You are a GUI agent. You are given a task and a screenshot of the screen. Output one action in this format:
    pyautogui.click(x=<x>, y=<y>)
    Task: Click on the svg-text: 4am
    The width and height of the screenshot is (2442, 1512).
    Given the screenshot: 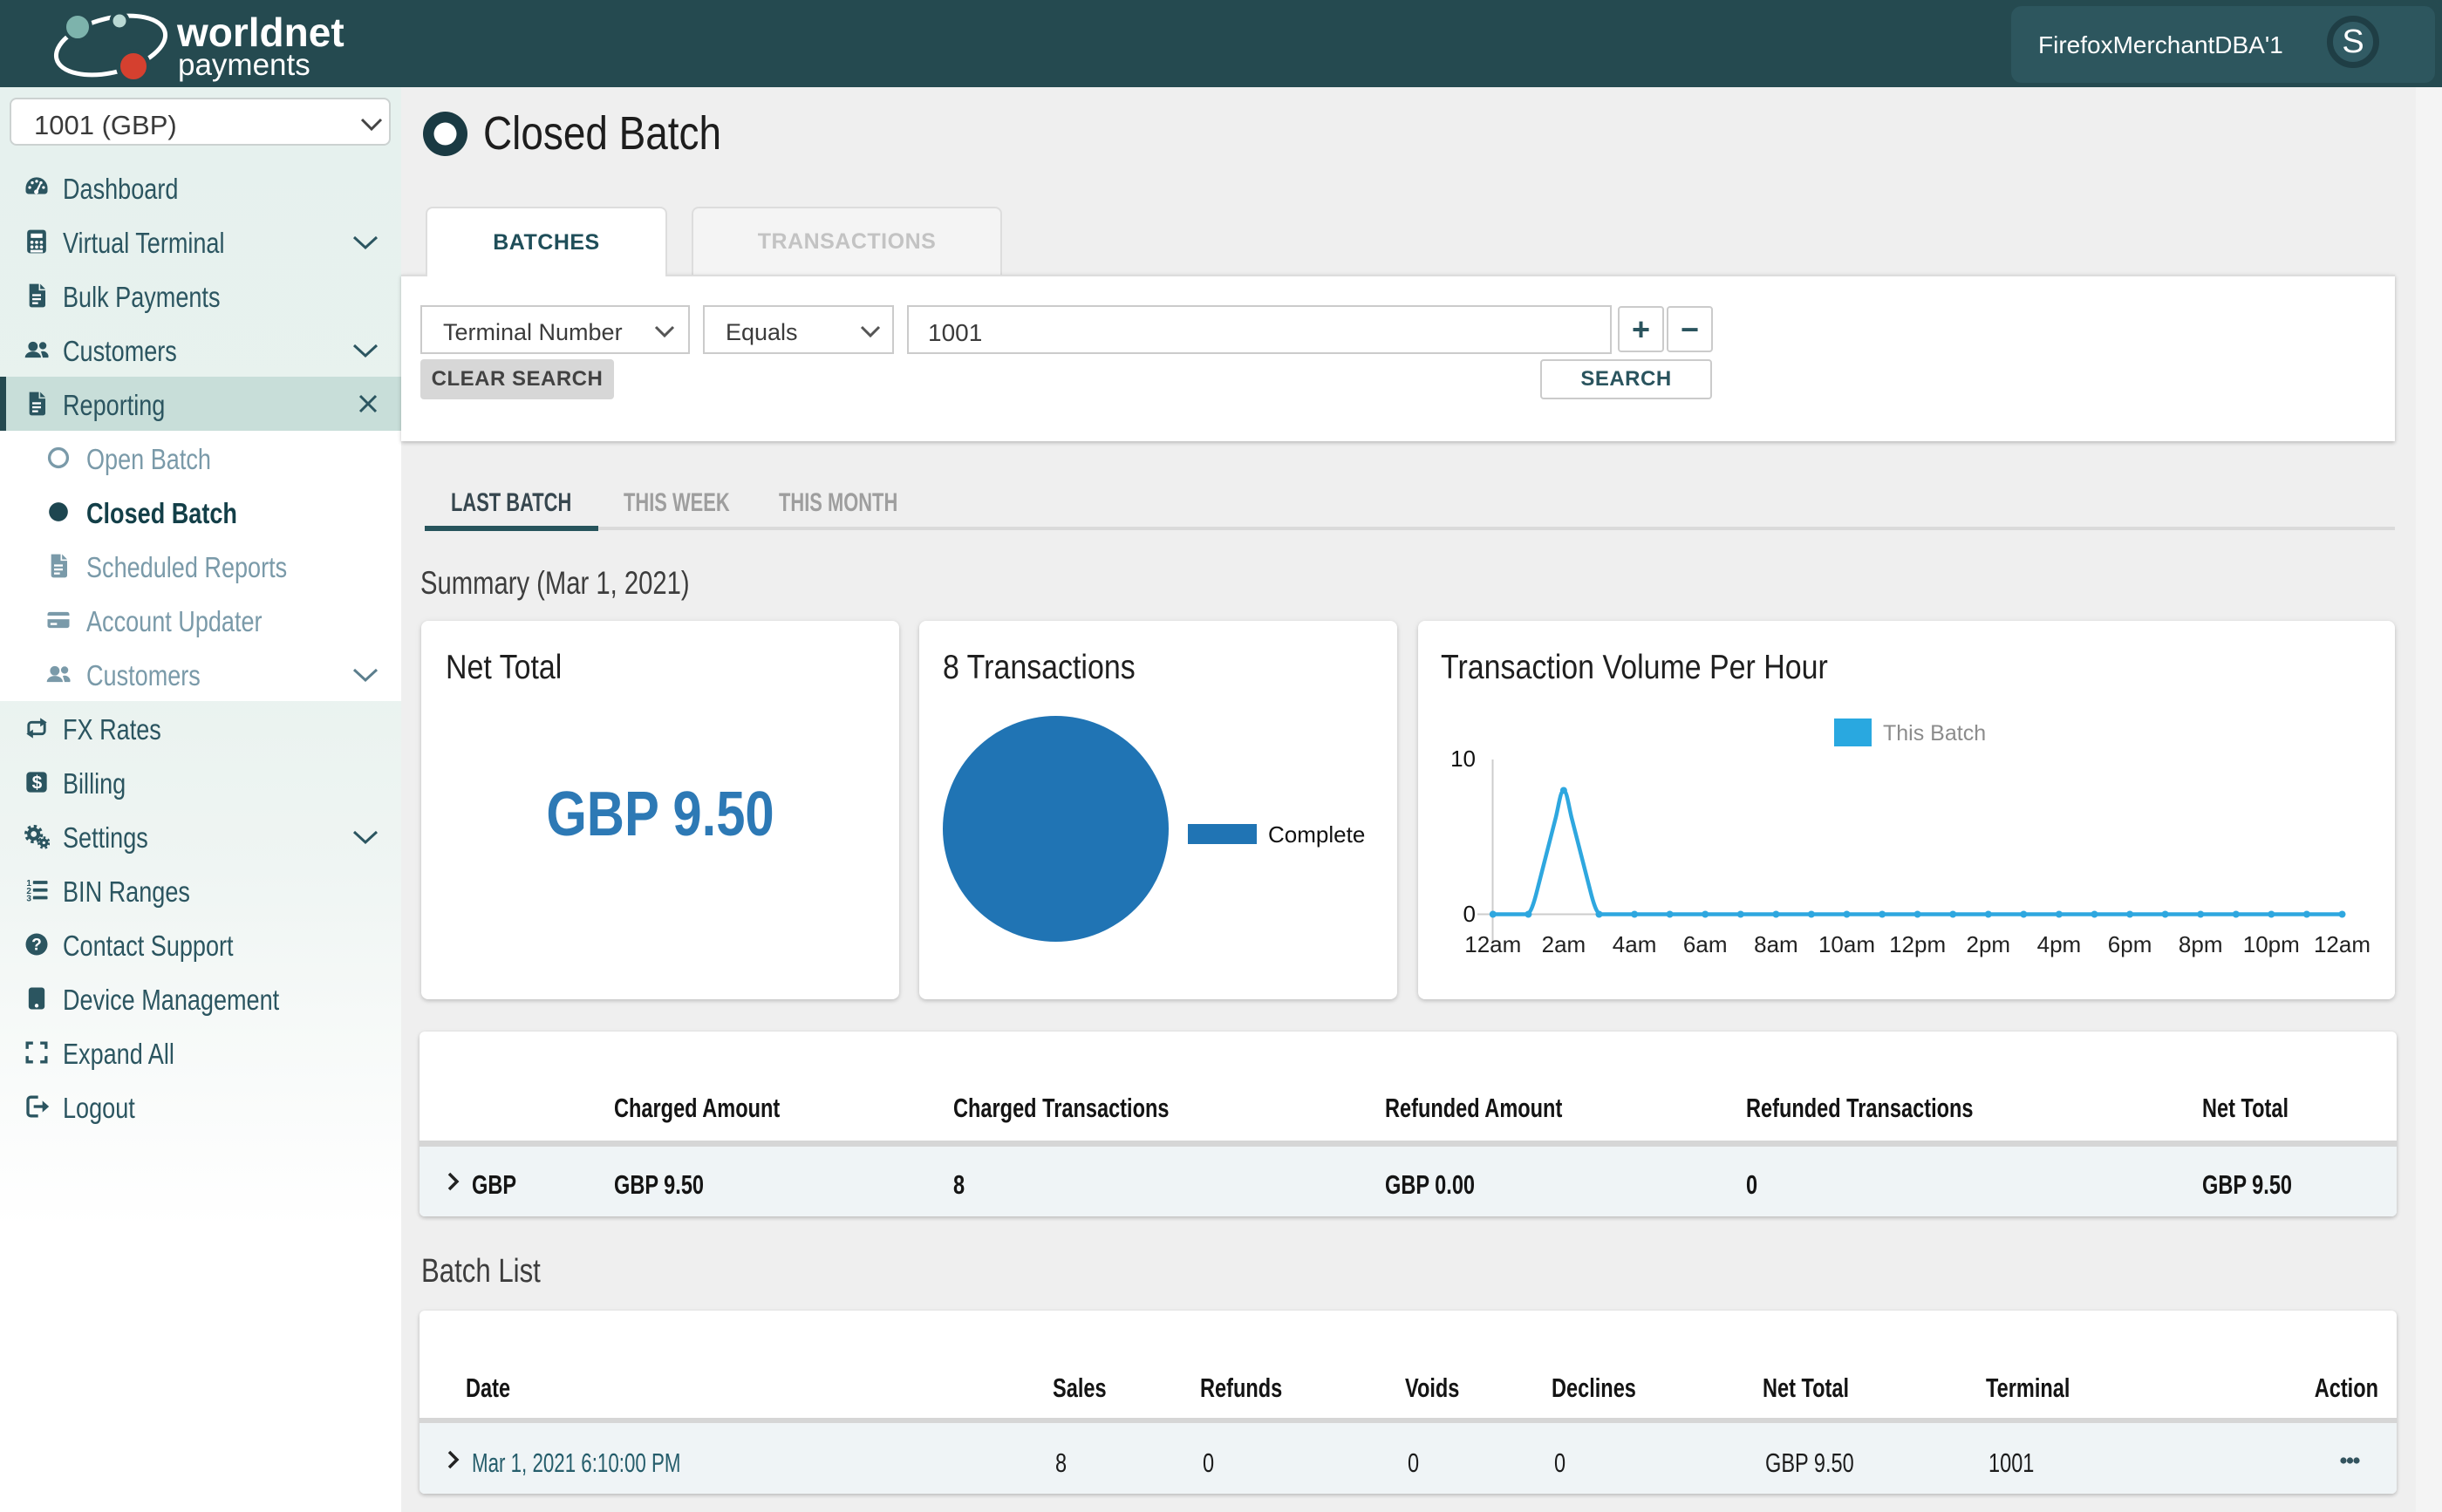 What is the action you would take?
    pyautogui.click(x=1635, y=944)
    